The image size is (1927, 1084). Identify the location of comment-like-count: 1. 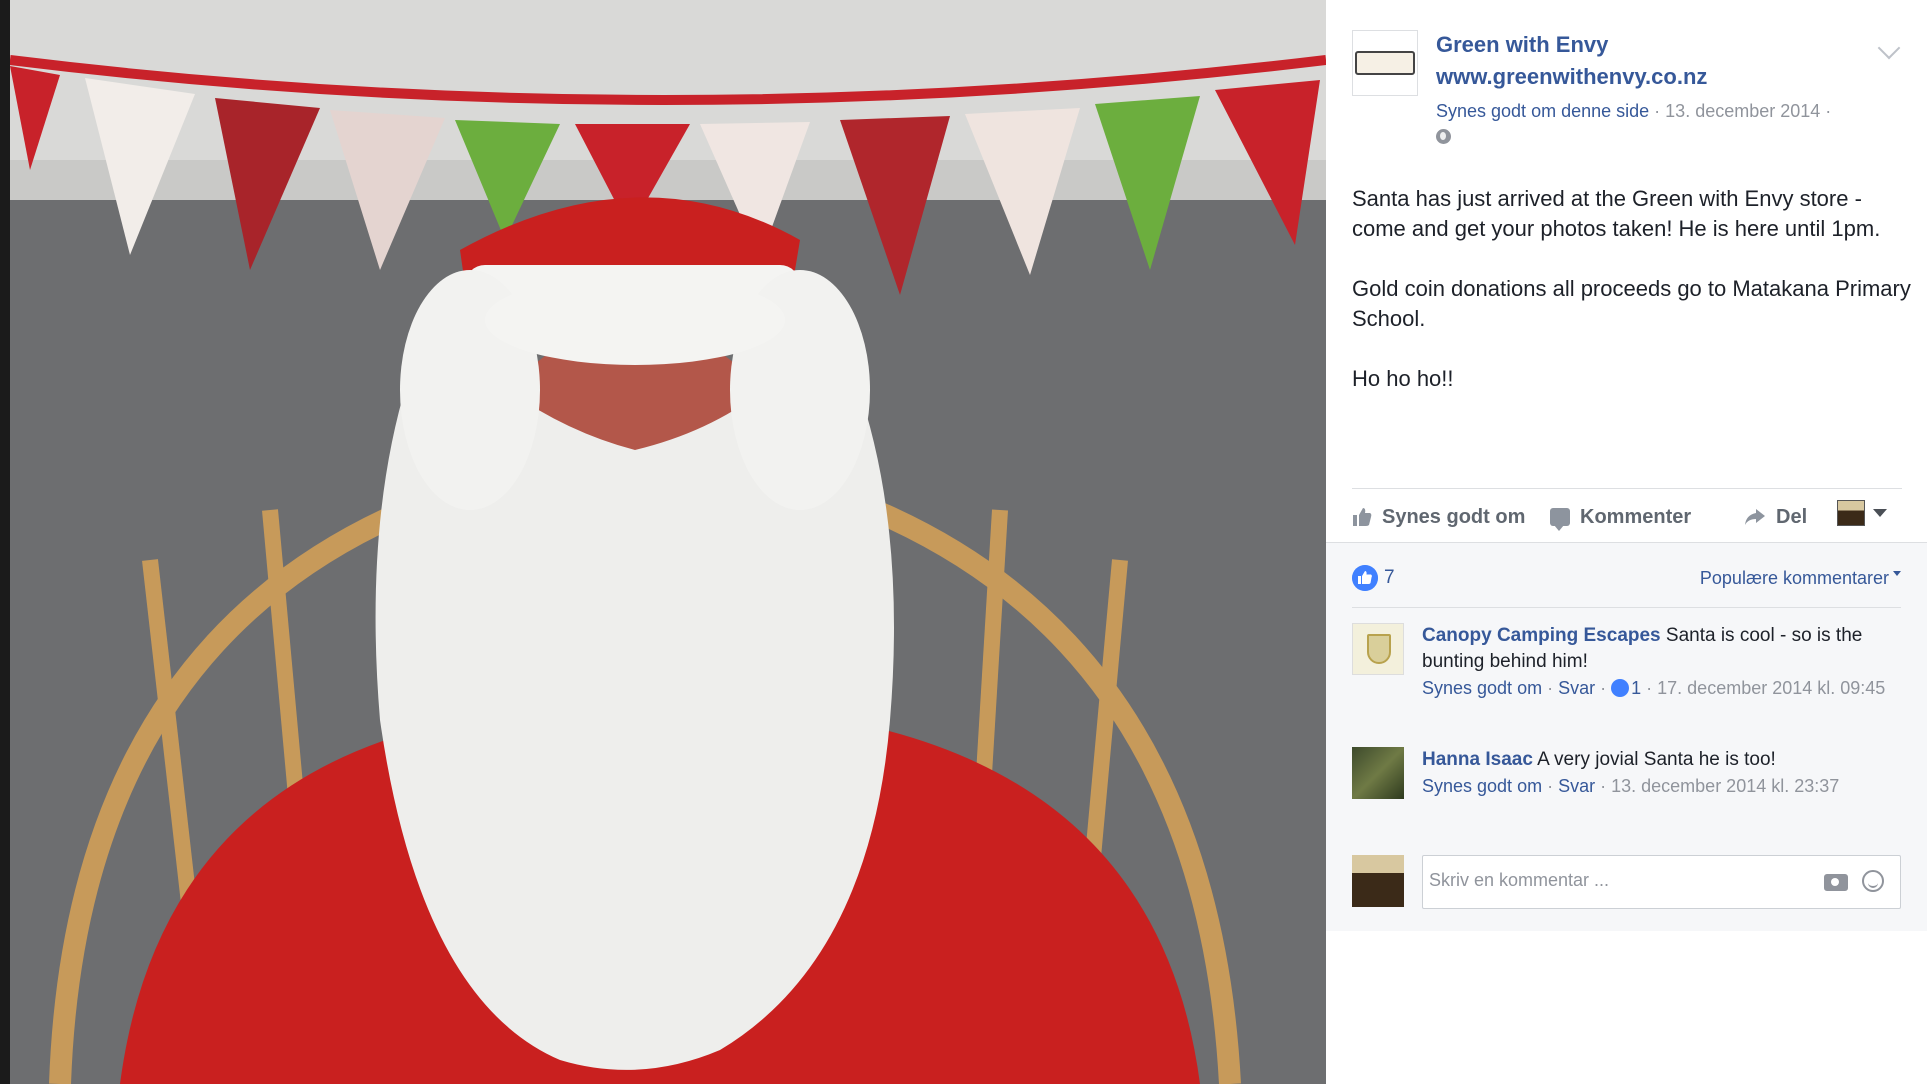
(1636, 688).